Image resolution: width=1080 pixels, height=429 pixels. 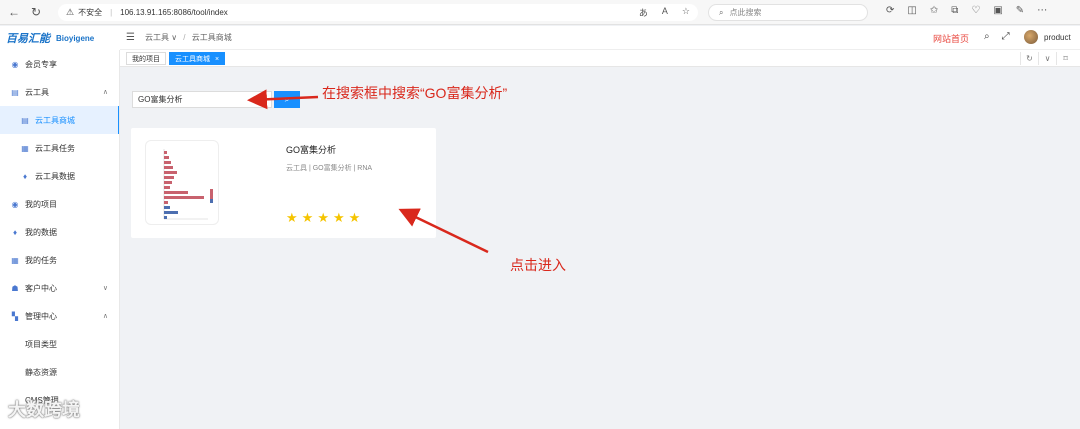 What do you see at coordinates (174, 37) in the screenshot?
I see `breadcrumb-chevron-icon: ∨` at bounding box center [174, 37].